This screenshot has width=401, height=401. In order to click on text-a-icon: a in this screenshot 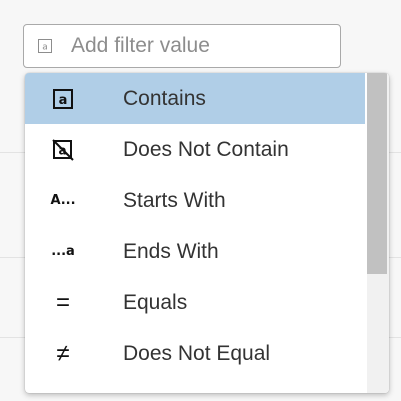, I will do `click(45, 46)`.